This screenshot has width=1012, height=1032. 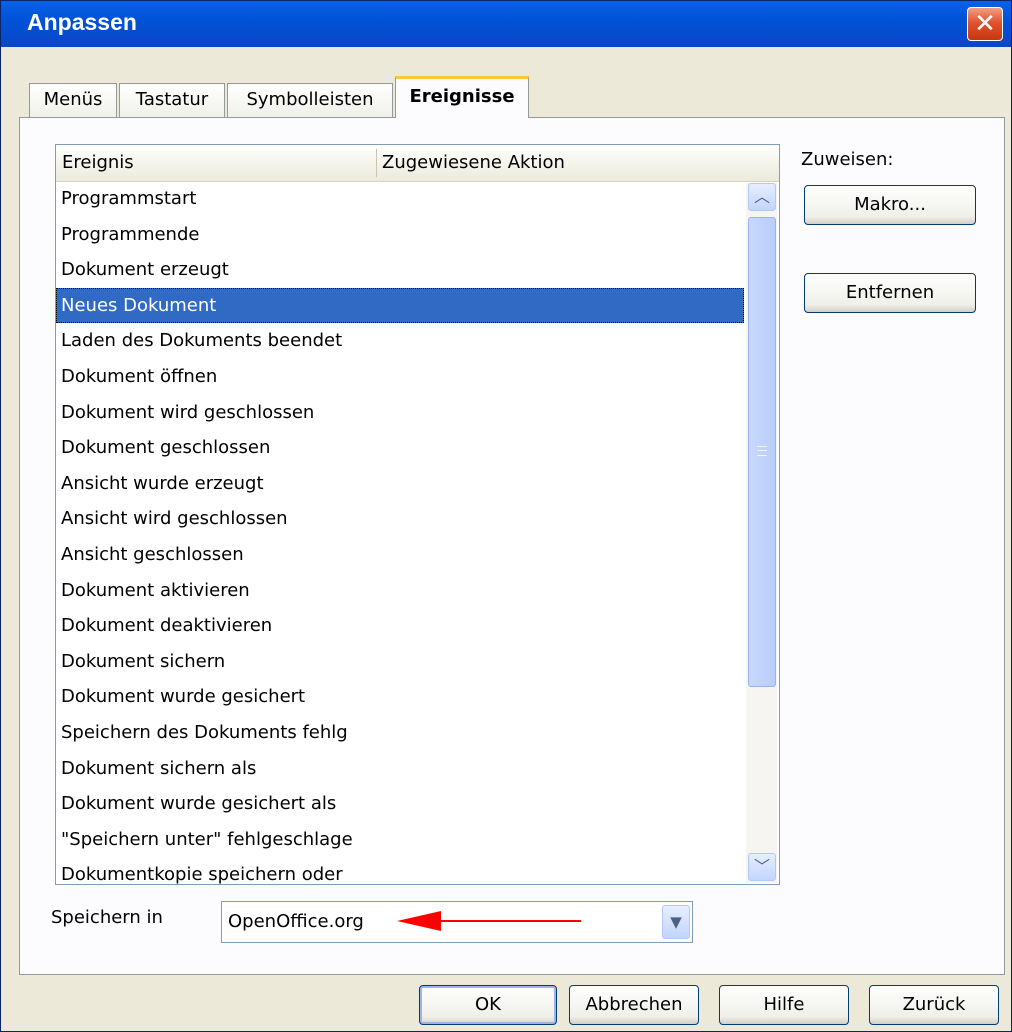 I want to click on close-button: ✕, so click(x=985, y=24).